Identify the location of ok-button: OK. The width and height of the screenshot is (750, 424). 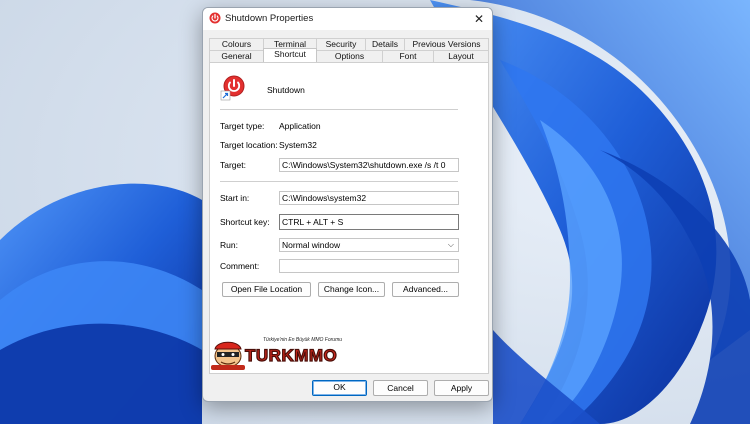
(339, 388).